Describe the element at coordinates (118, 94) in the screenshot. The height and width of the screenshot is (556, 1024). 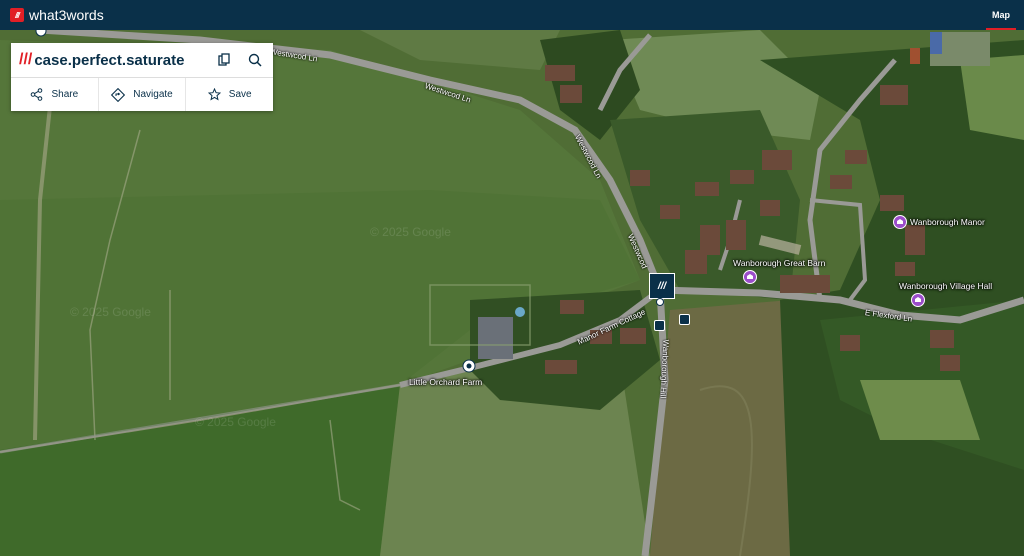
I see `navigate-icon` at that location.